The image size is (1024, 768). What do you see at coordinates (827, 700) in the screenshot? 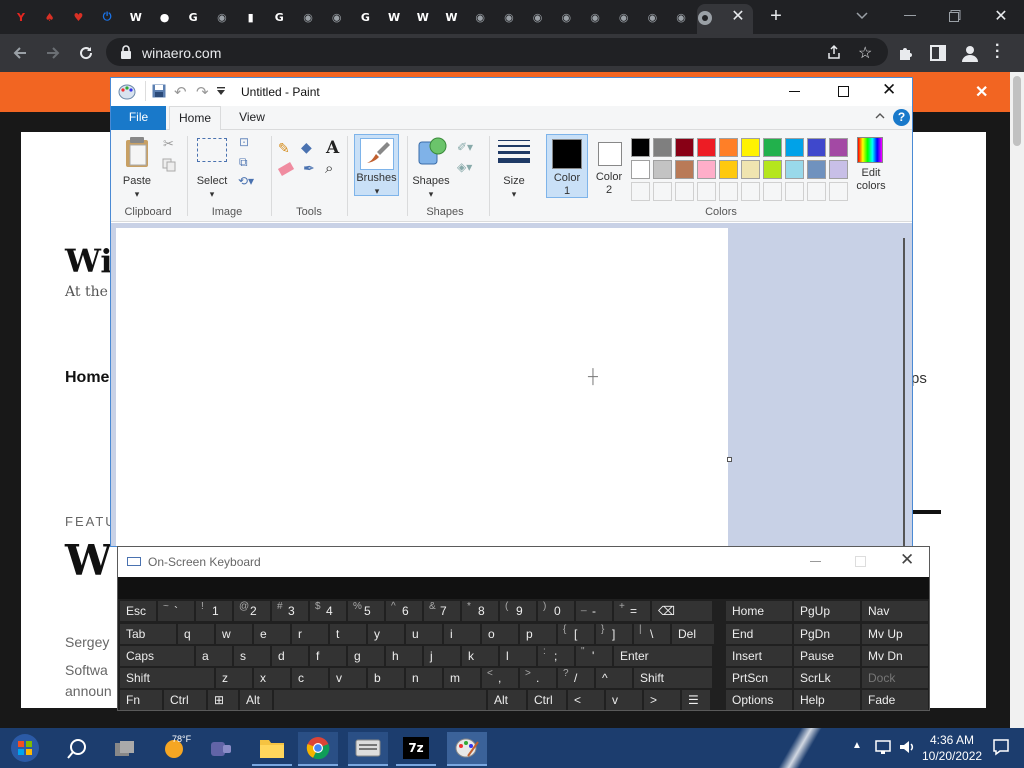
I see `key-help: Help` at bounding box center [827, 700].